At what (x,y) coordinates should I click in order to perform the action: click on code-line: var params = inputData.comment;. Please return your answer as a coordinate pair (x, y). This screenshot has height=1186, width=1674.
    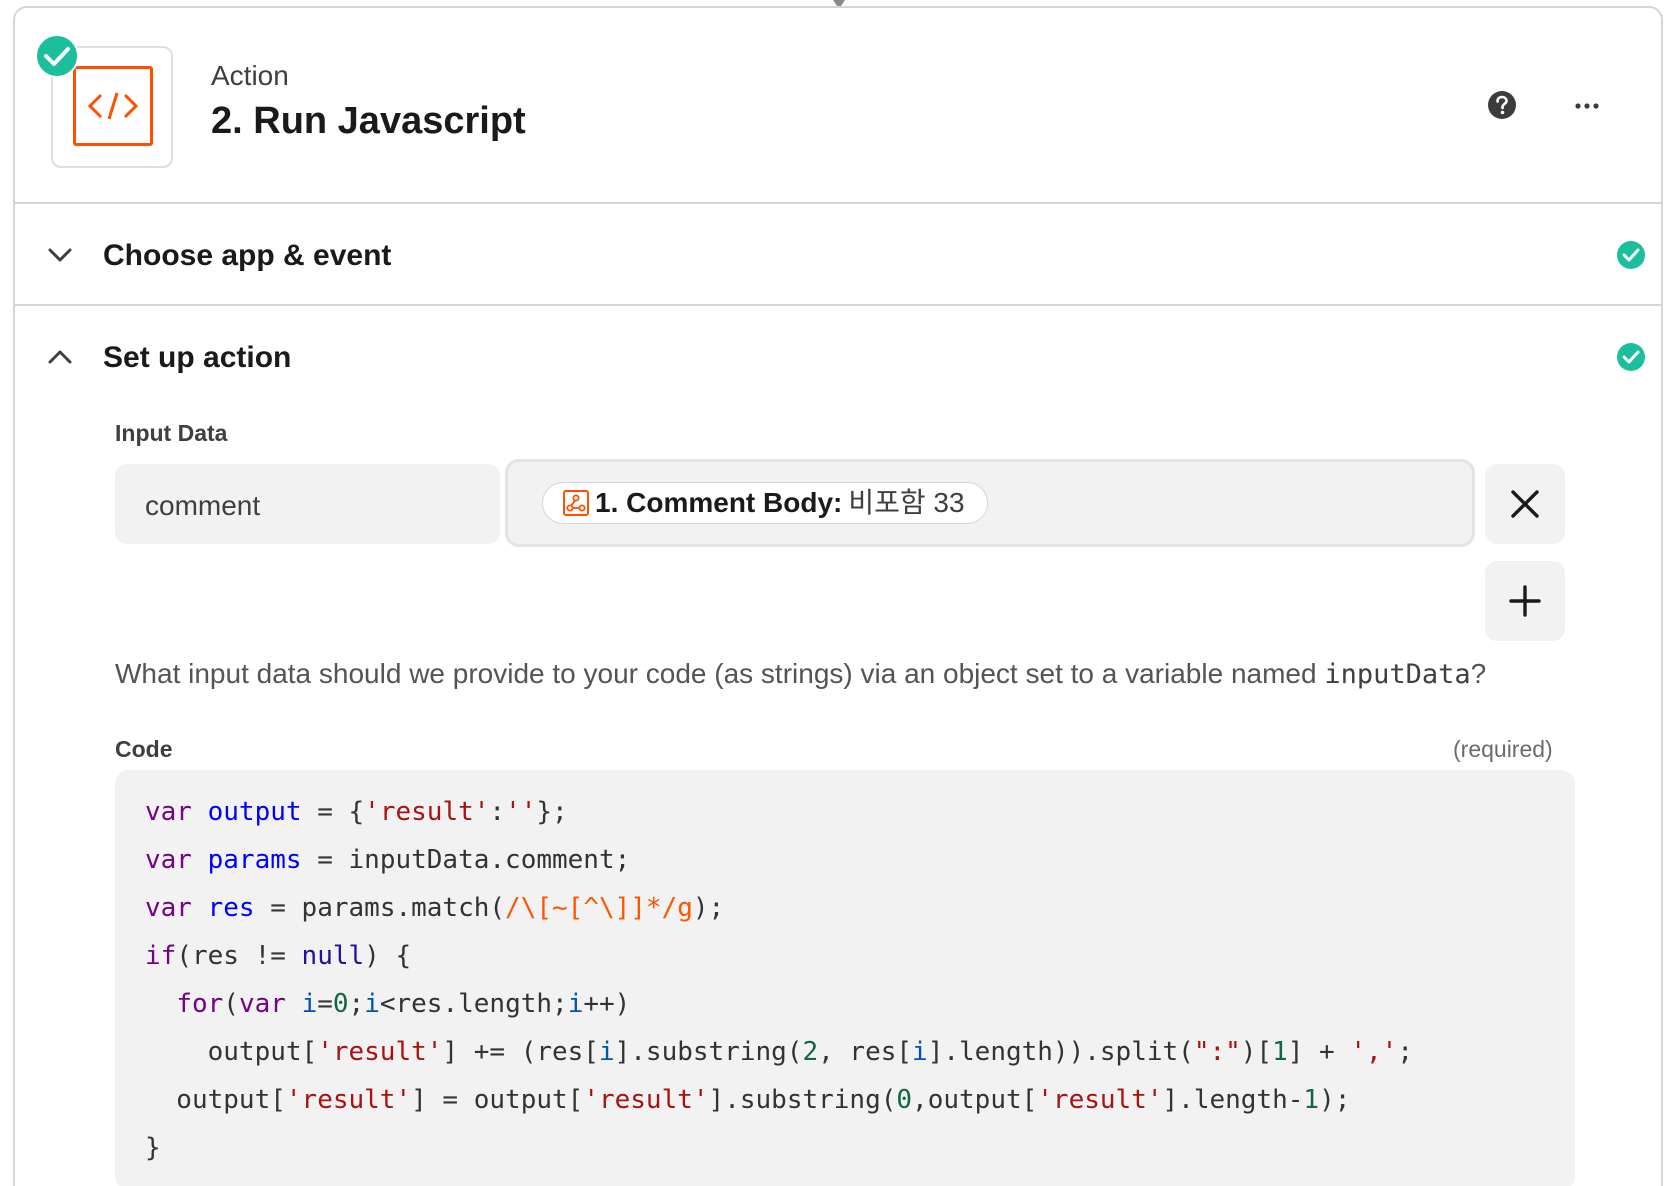
    Looking at the image, I should click on (388, 860).